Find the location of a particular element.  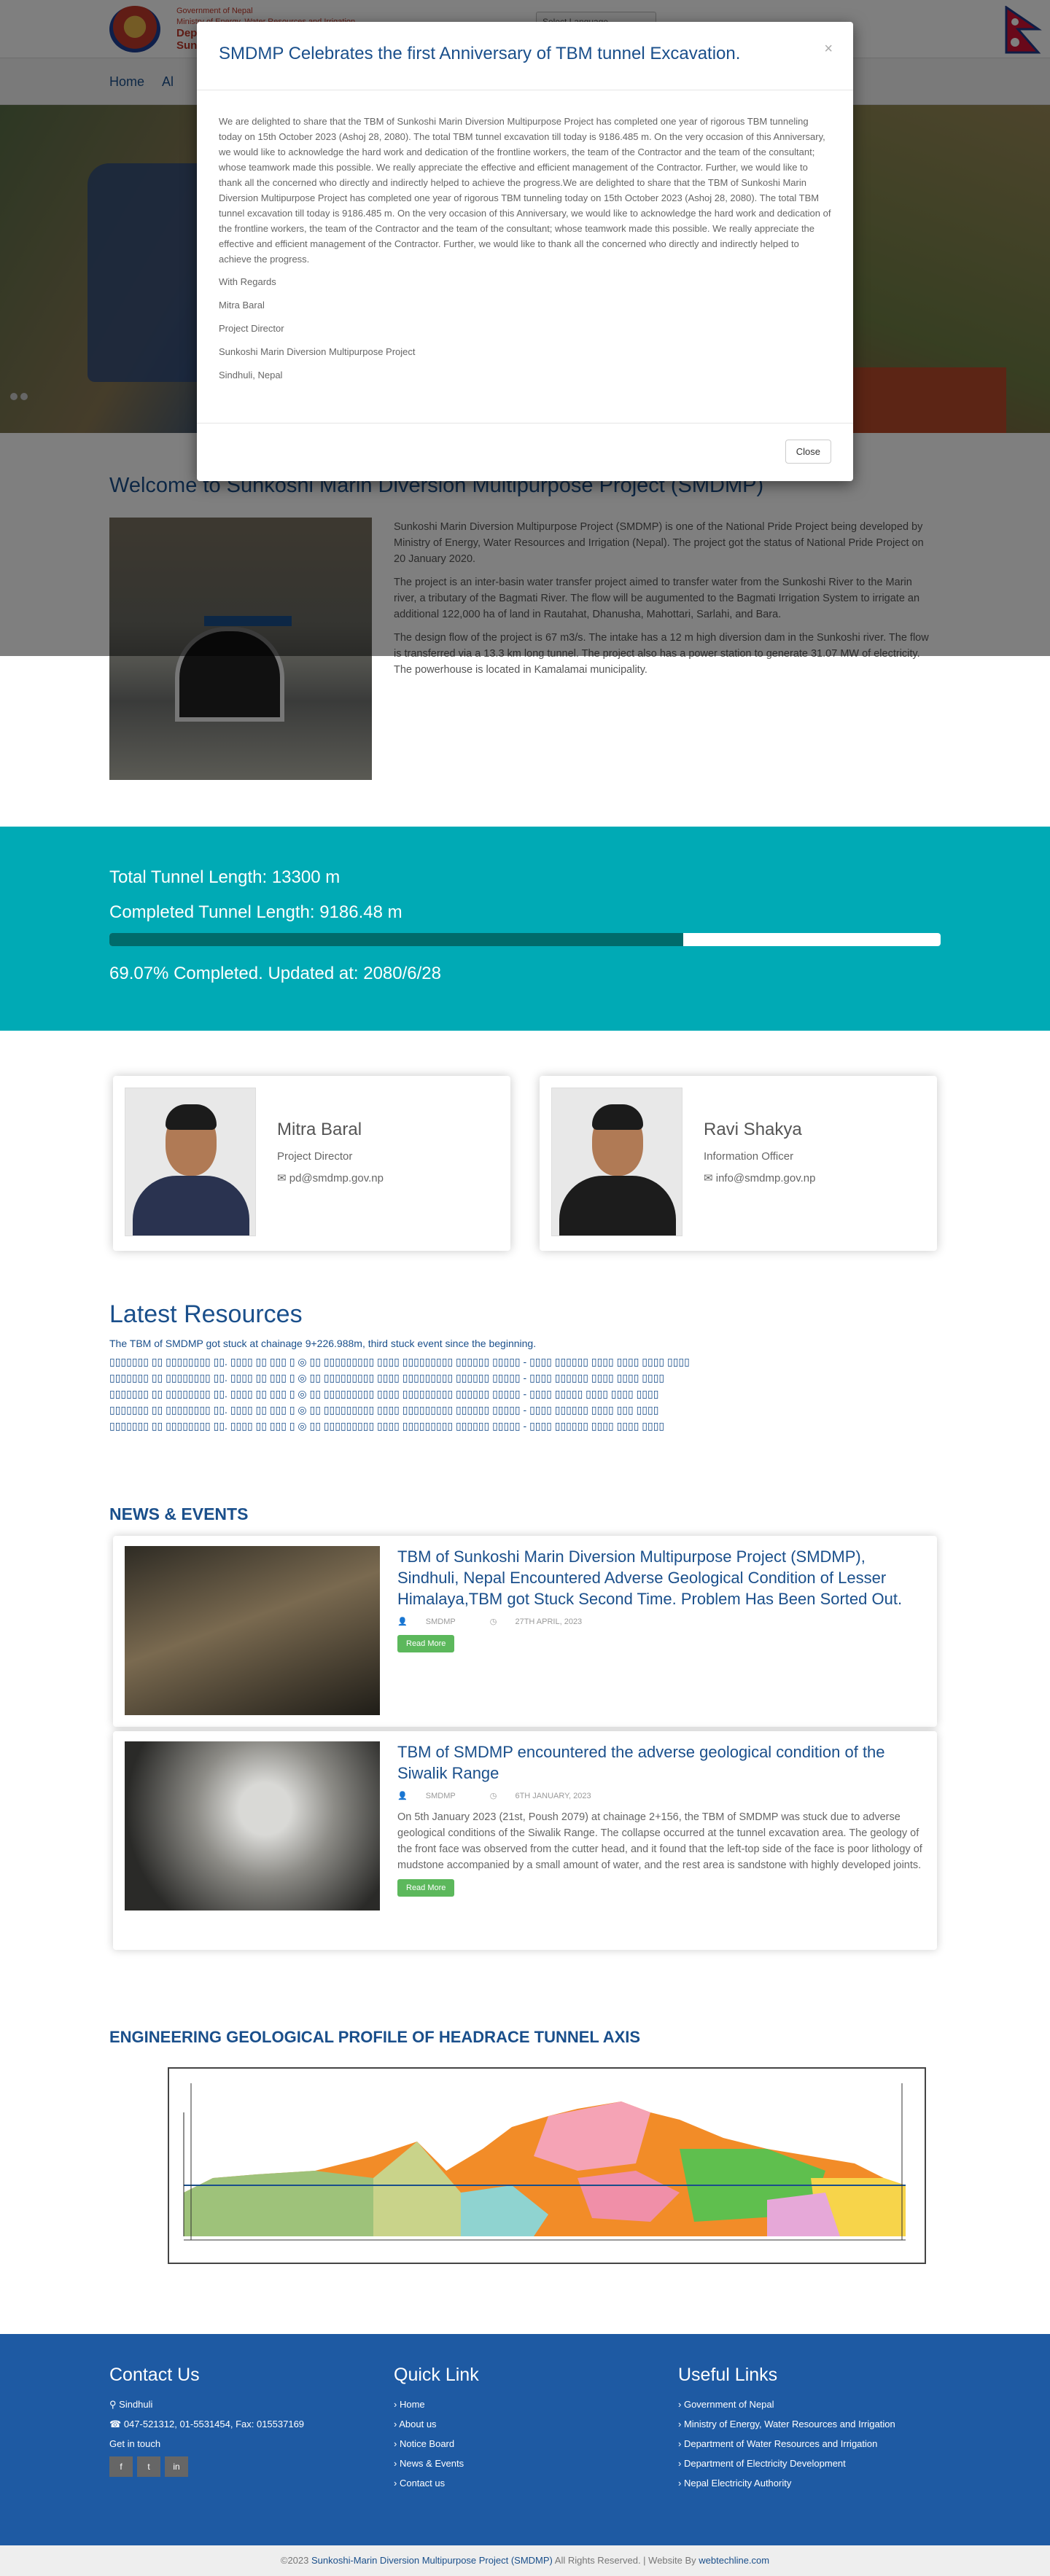

linkedin-icon: in is located at coordinates (176, 2466).